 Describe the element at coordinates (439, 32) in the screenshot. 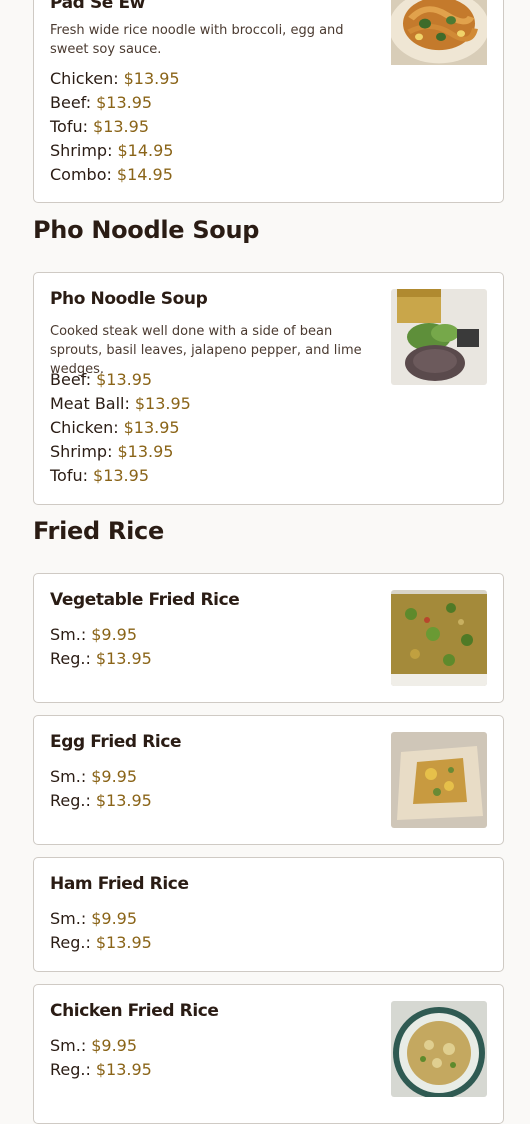

I see `pad-se-ew-photo-icon` at that location.